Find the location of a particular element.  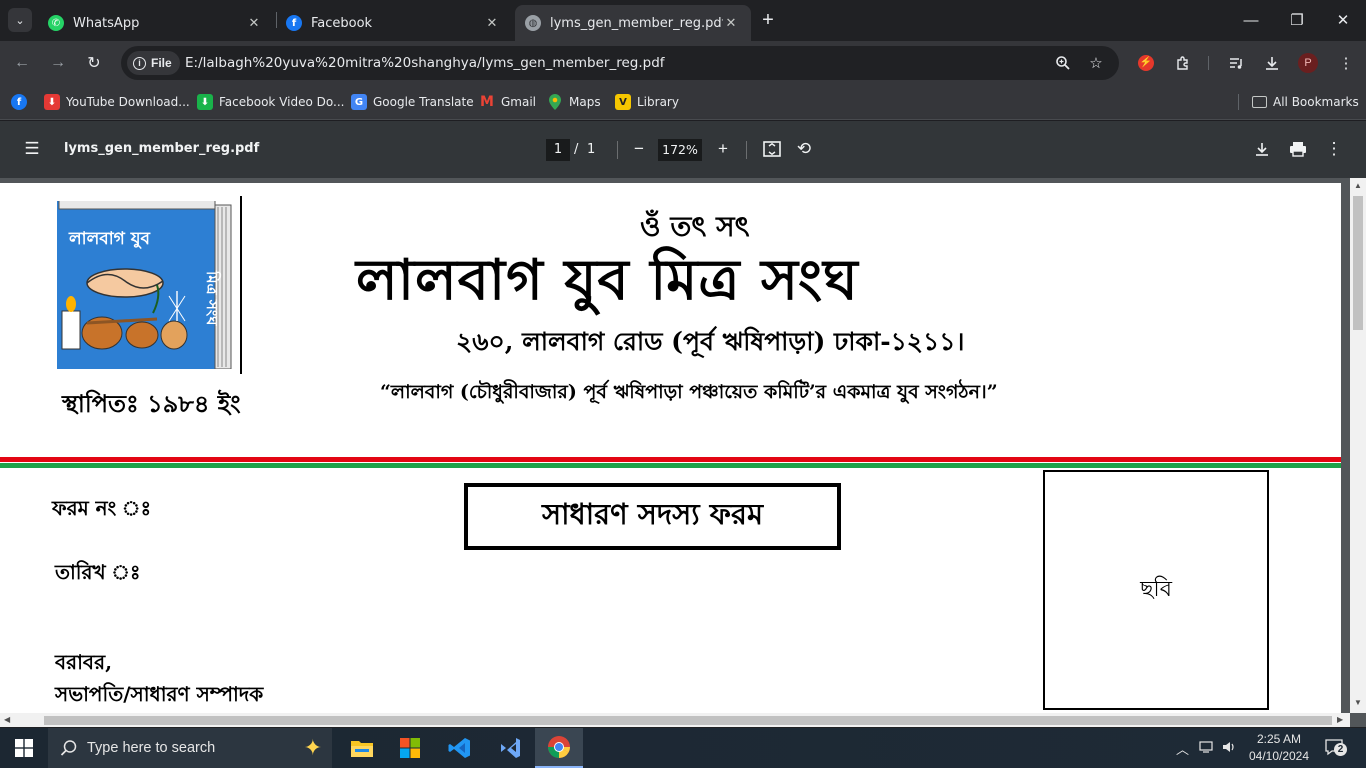

organization-name: লালবাগ যুব মিত্র সংঘ is located at coordinates (607, 280).